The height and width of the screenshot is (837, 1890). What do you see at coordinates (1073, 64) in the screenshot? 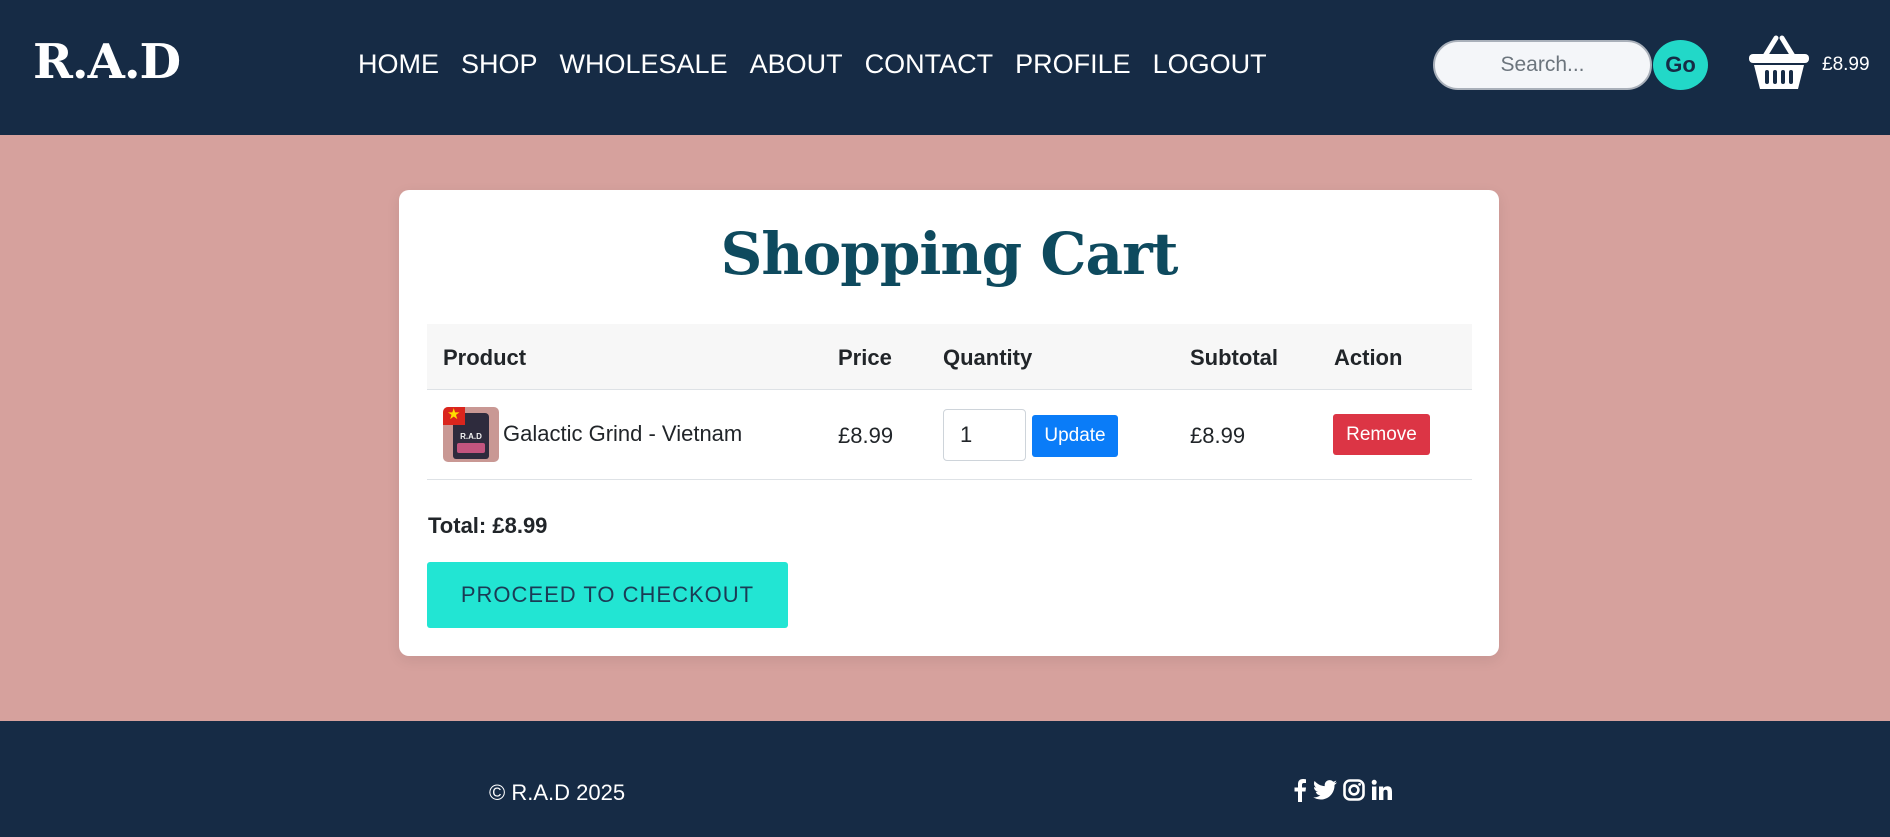
I see `nav-profile: PROFILE` at bounding box center [1073, 64].